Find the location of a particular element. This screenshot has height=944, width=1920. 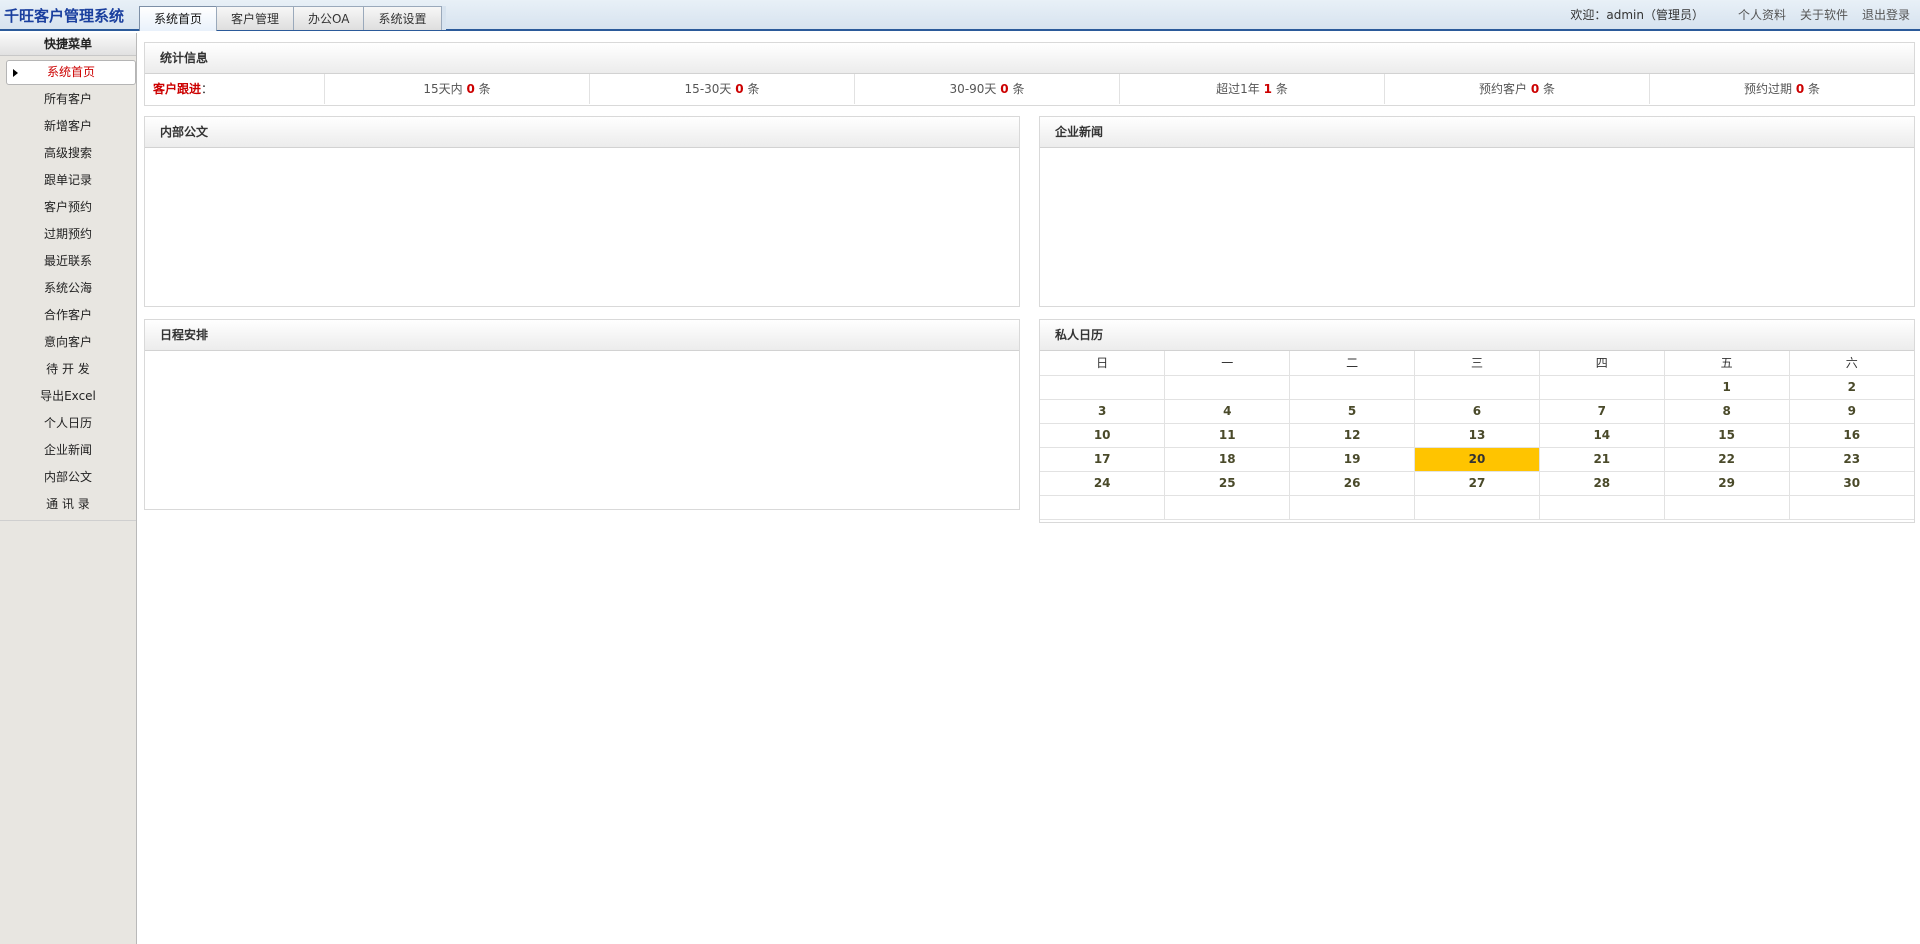

calendar-week-row is located at coordinates (1477, 507).